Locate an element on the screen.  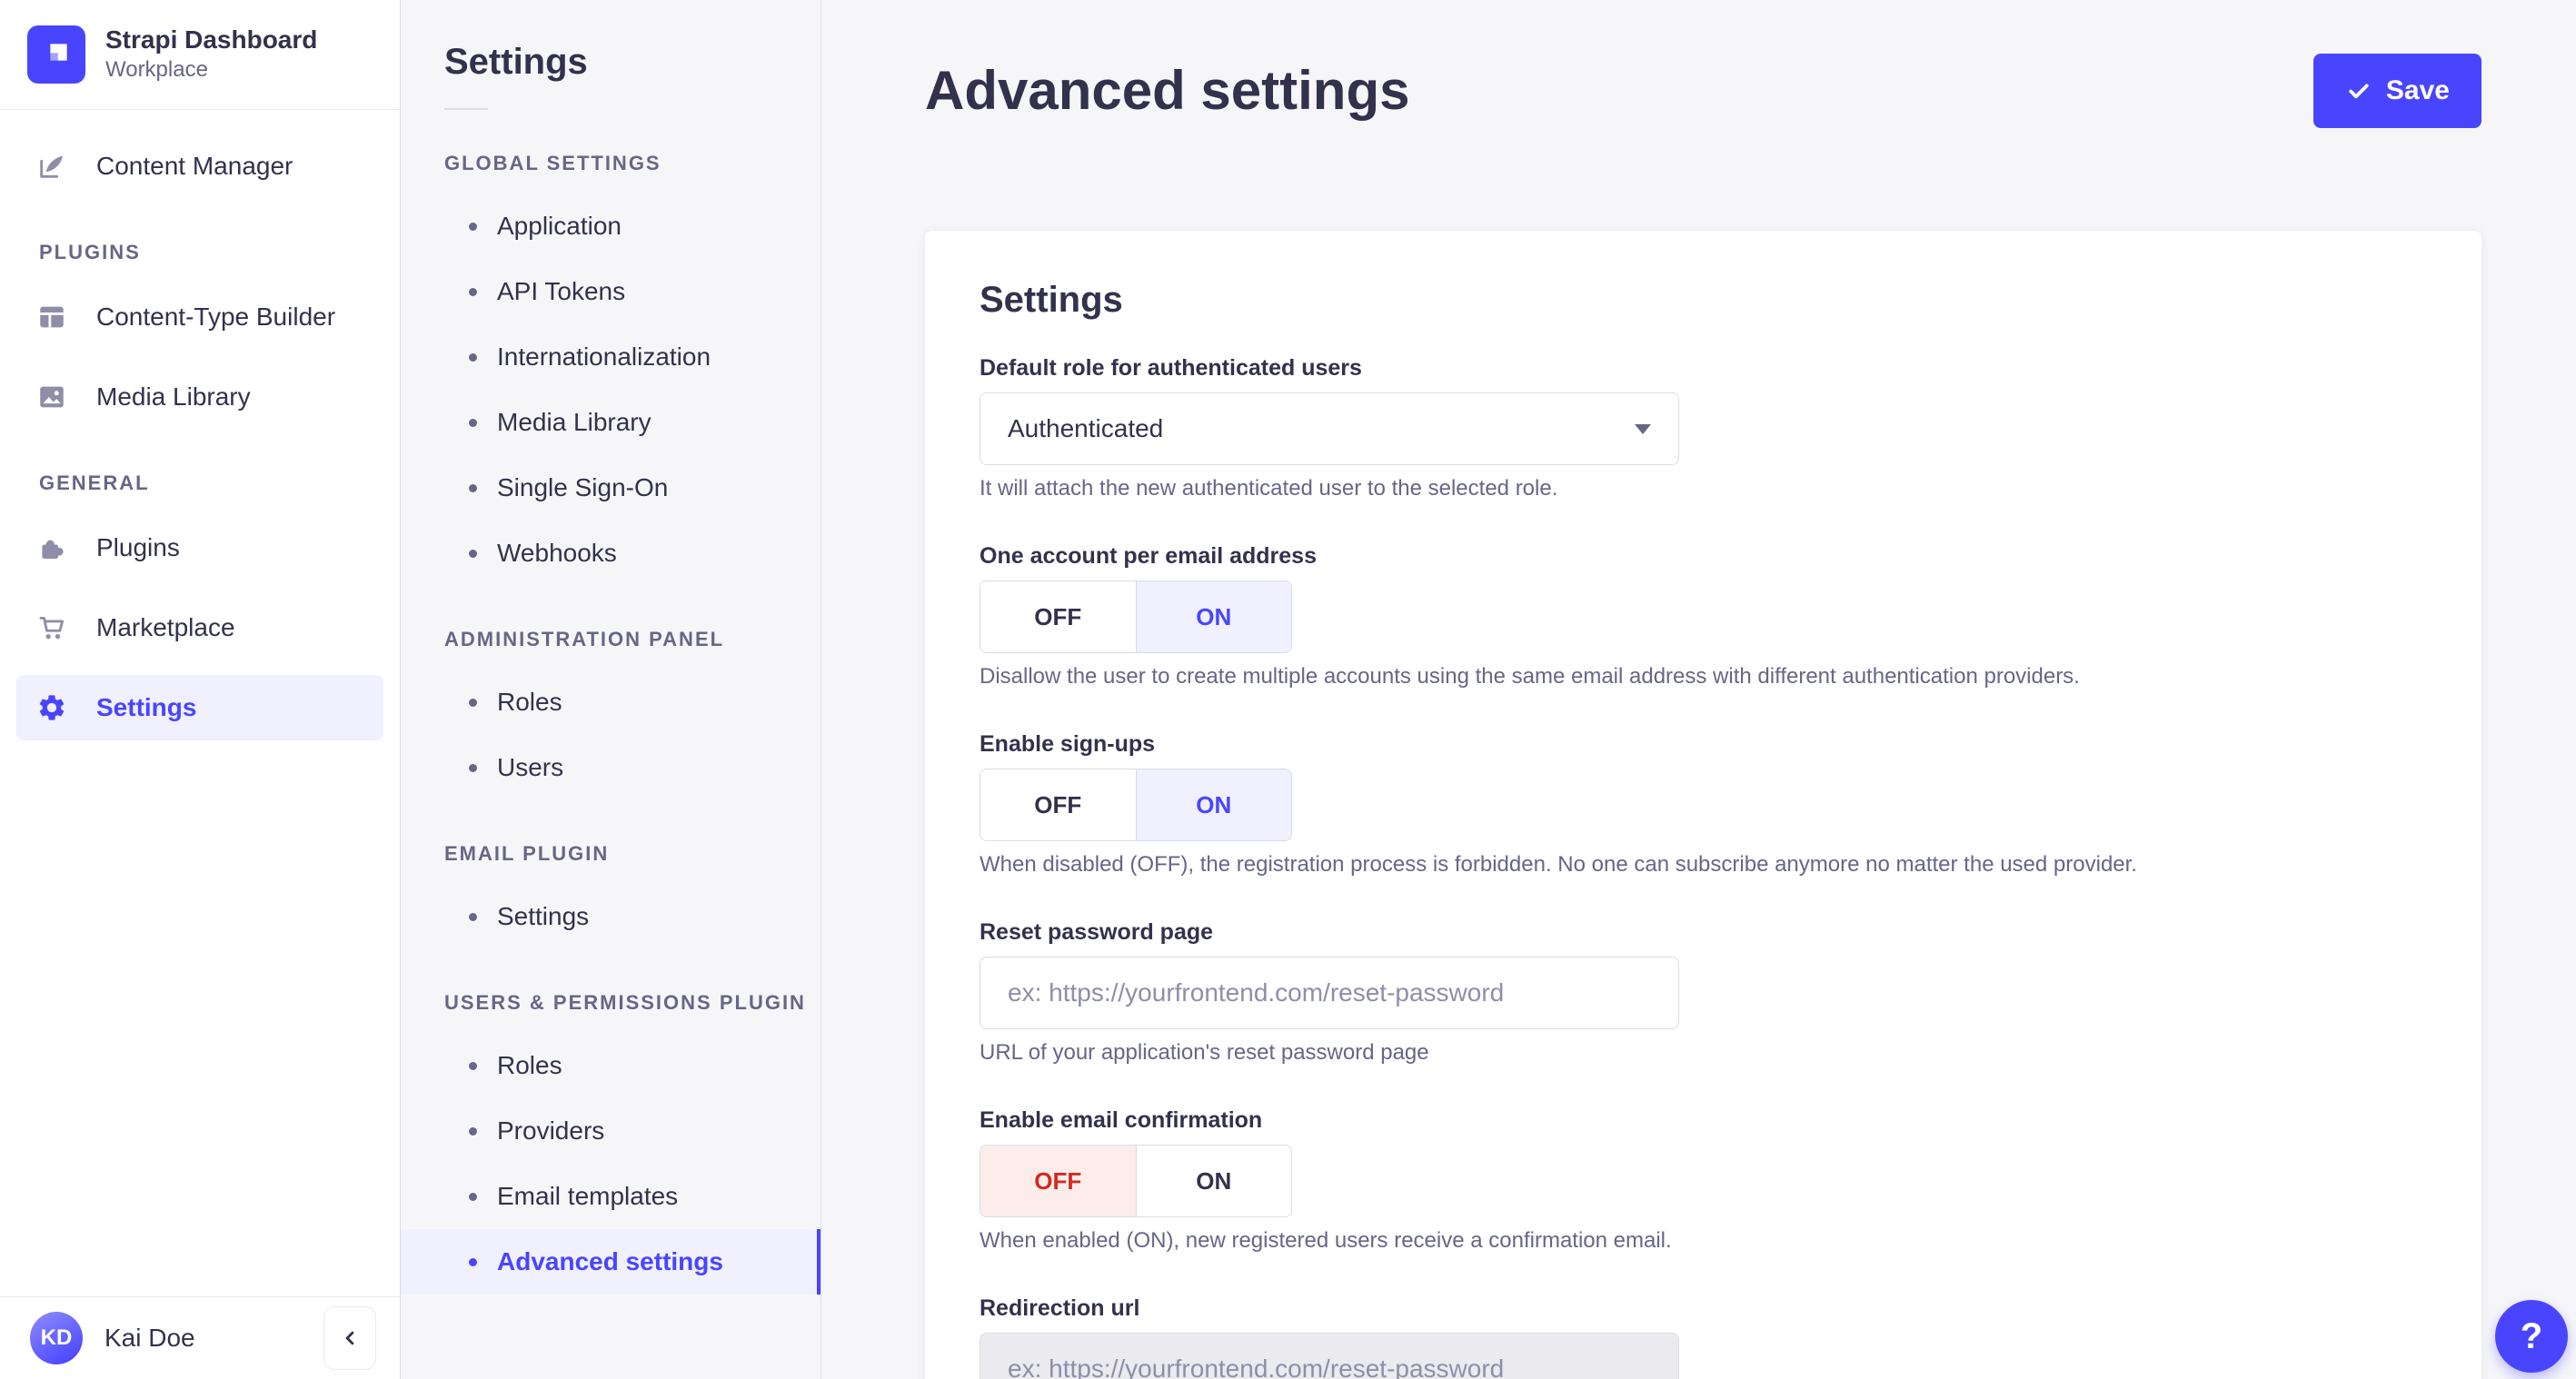
email-confirmation-toggle: OFF ON is located at coordinates (1136, 1181).